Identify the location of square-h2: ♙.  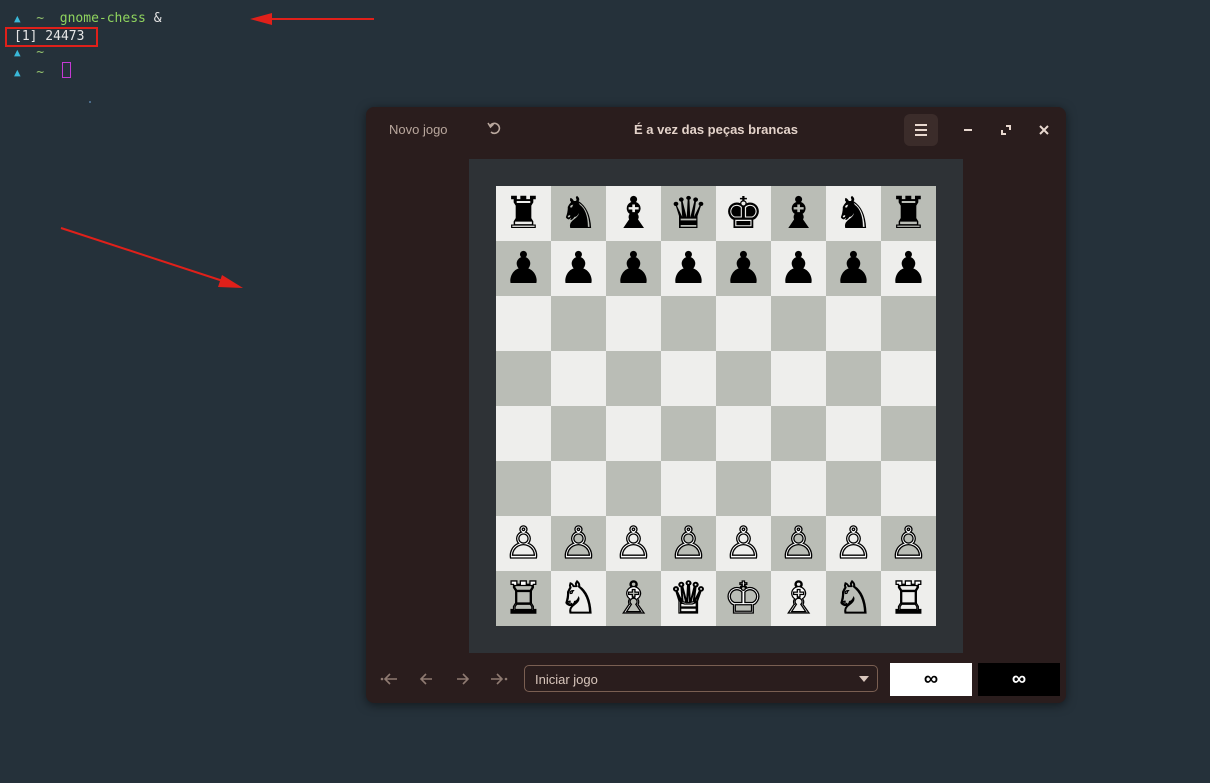
(908, 543).